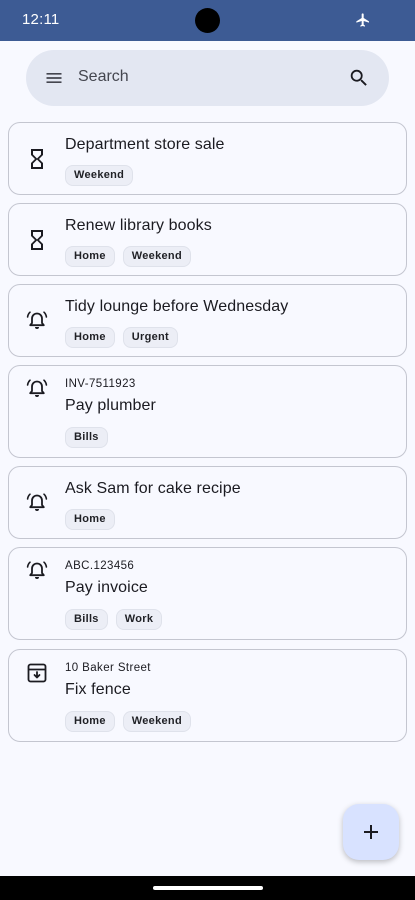  Describe the element at coordinates (41, 19) in the screenshot. I see `status-time: 12:11` at that location.